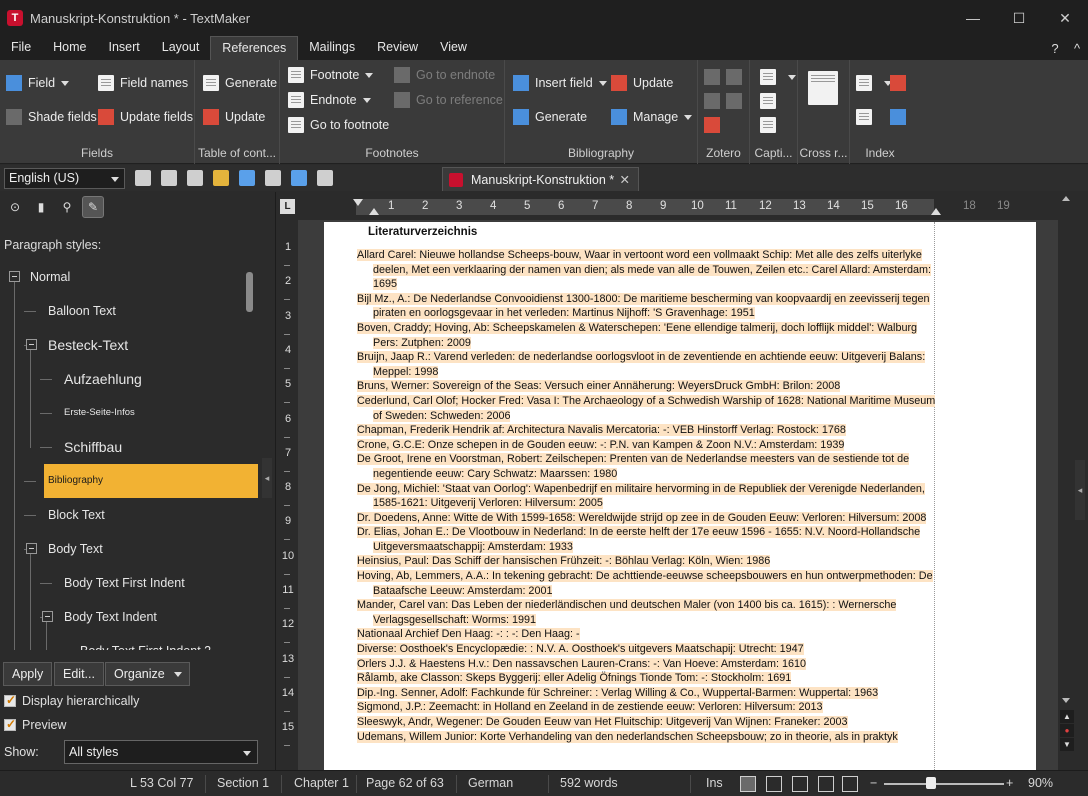  What do you see at coordinates (93, 207) in the screenshot?
I see `styles-brush-icon: ✎` at bounding box center [93, 207].